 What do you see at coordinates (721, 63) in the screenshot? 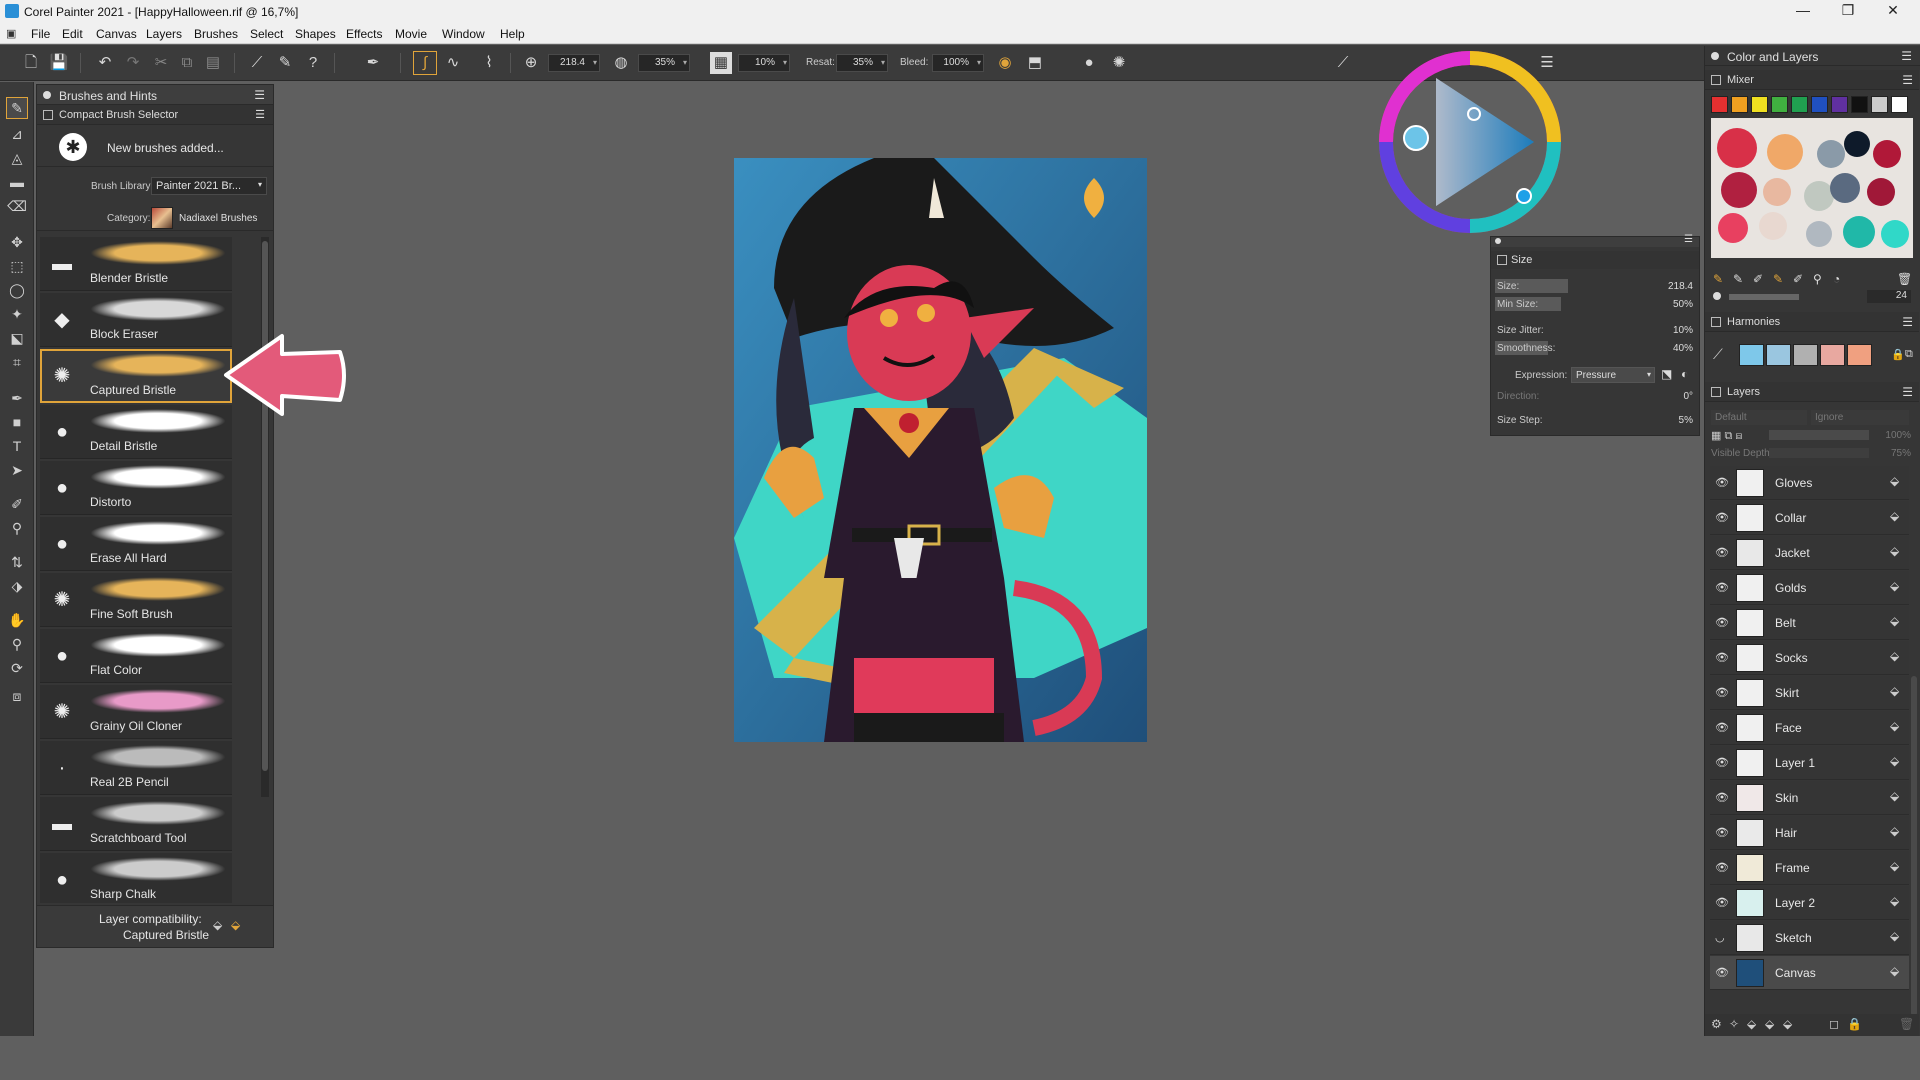
I see `grain-icon: ▦` at bounding box center [721, 63].